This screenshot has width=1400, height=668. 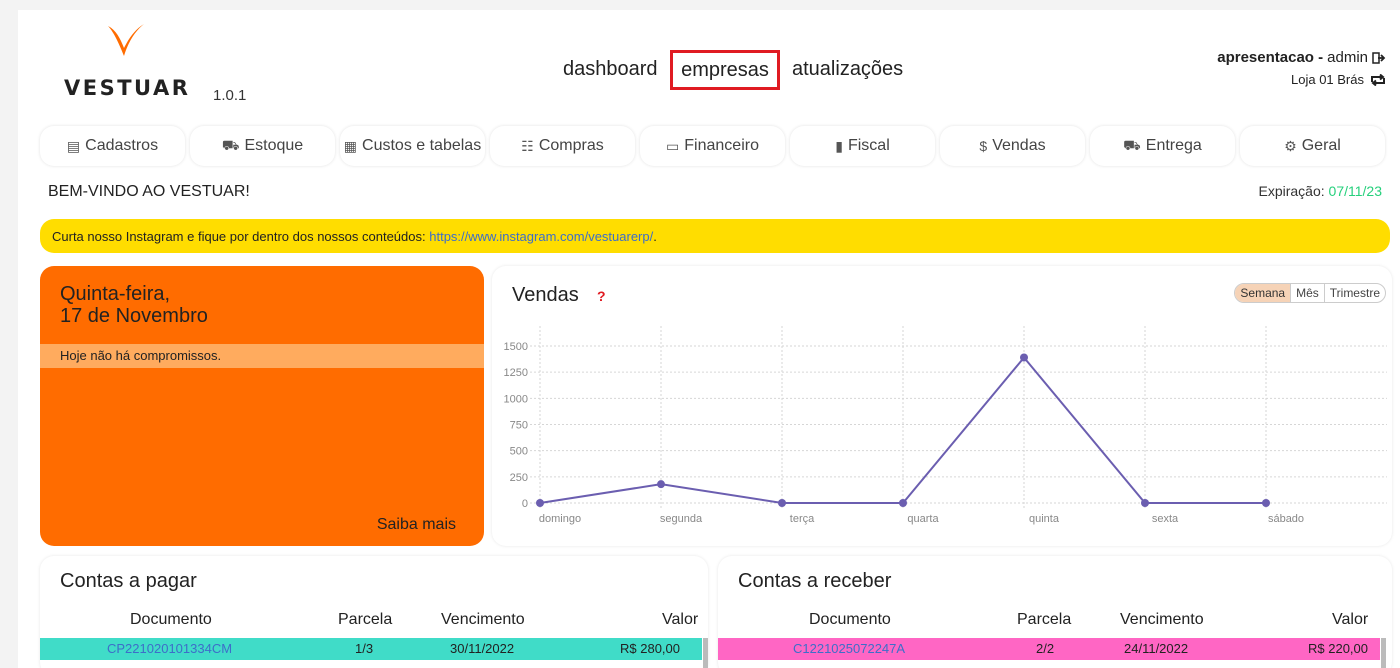 What do you see at coordinates (1044, 619) in the screenshot?
I see `col-parcela: Parcela` at bounding box center [1044, 619].